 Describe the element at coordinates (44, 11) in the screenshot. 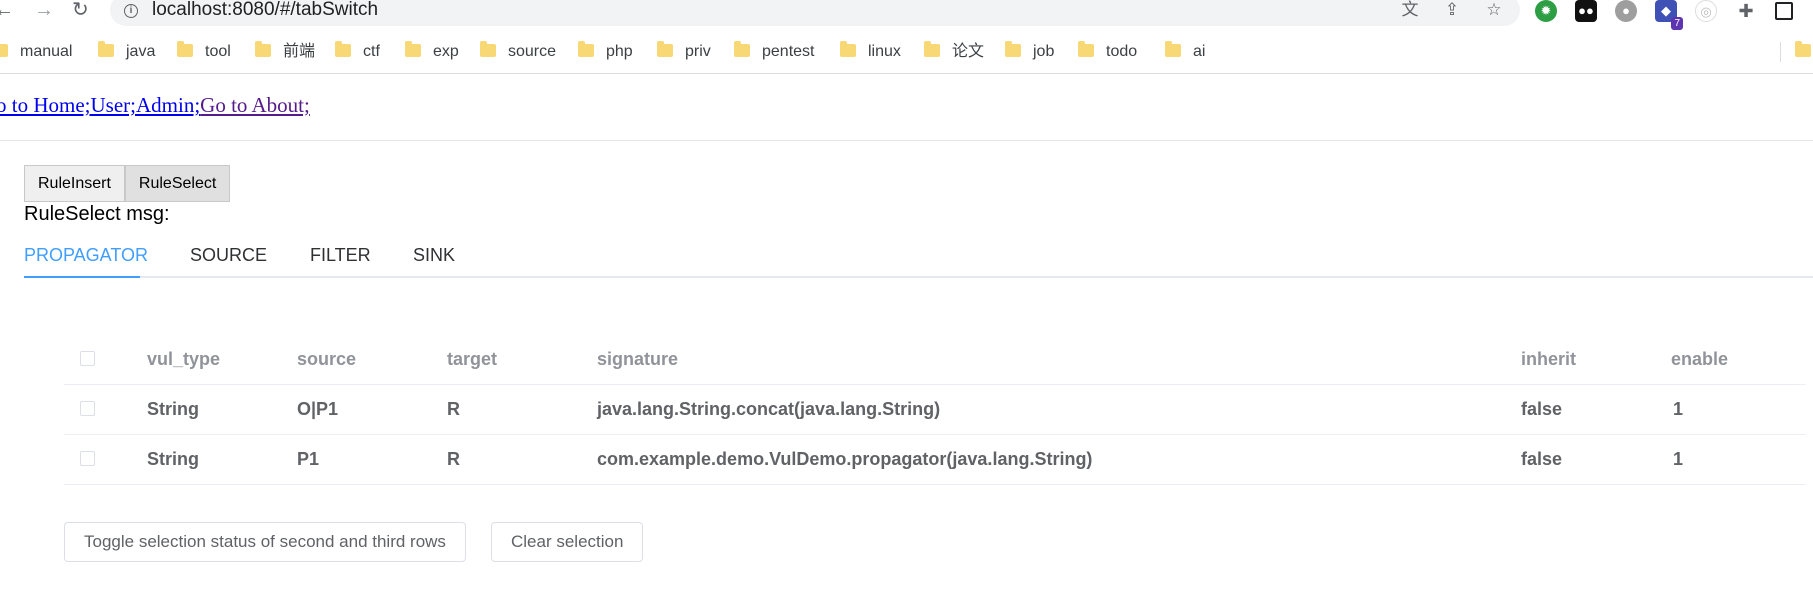

I see `forward-icon: →` at that location.